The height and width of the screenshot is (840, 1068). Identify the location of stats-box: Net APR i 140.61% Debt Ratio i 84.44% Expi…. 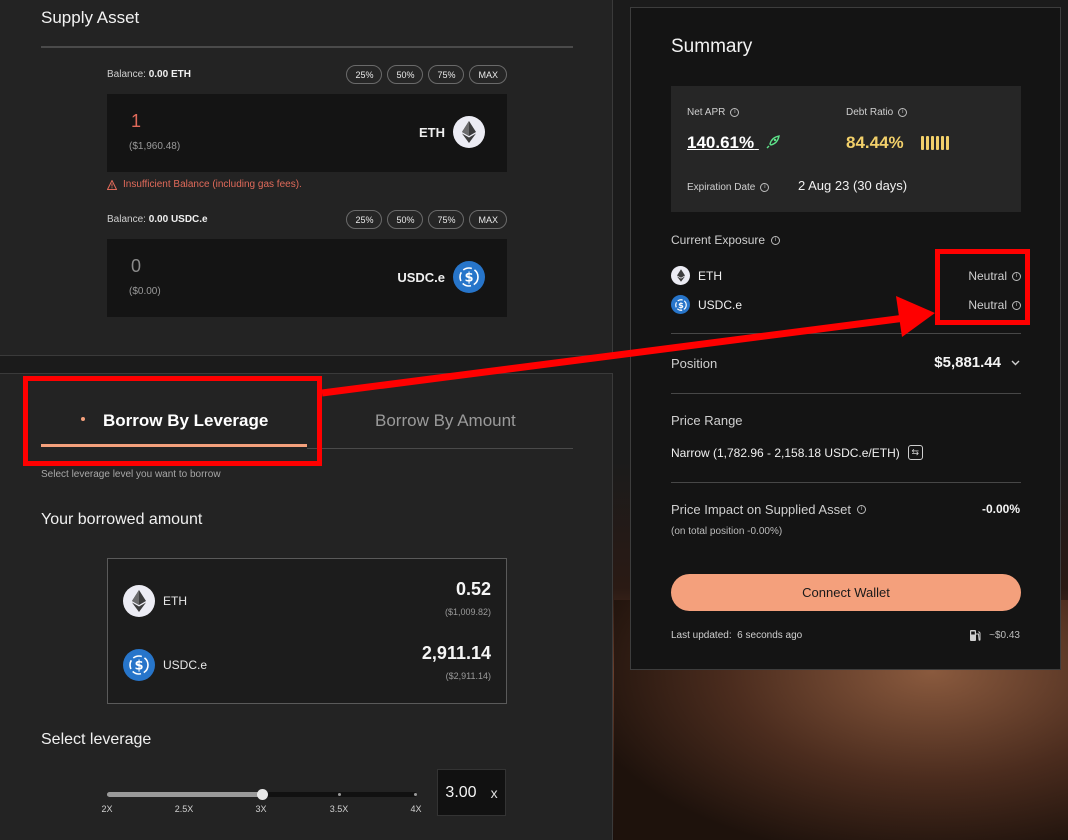
(846, 149).